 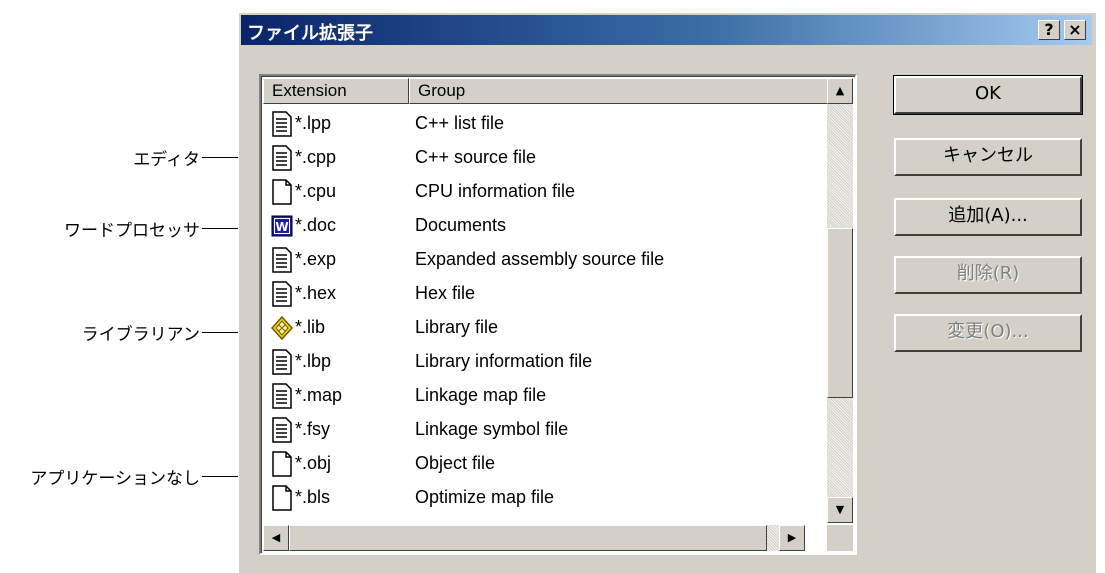 What do you see at coordinates (166, 160) in the screenshot?
I see `callout-editor-label: エディタ` at bounding box center [166, 160].